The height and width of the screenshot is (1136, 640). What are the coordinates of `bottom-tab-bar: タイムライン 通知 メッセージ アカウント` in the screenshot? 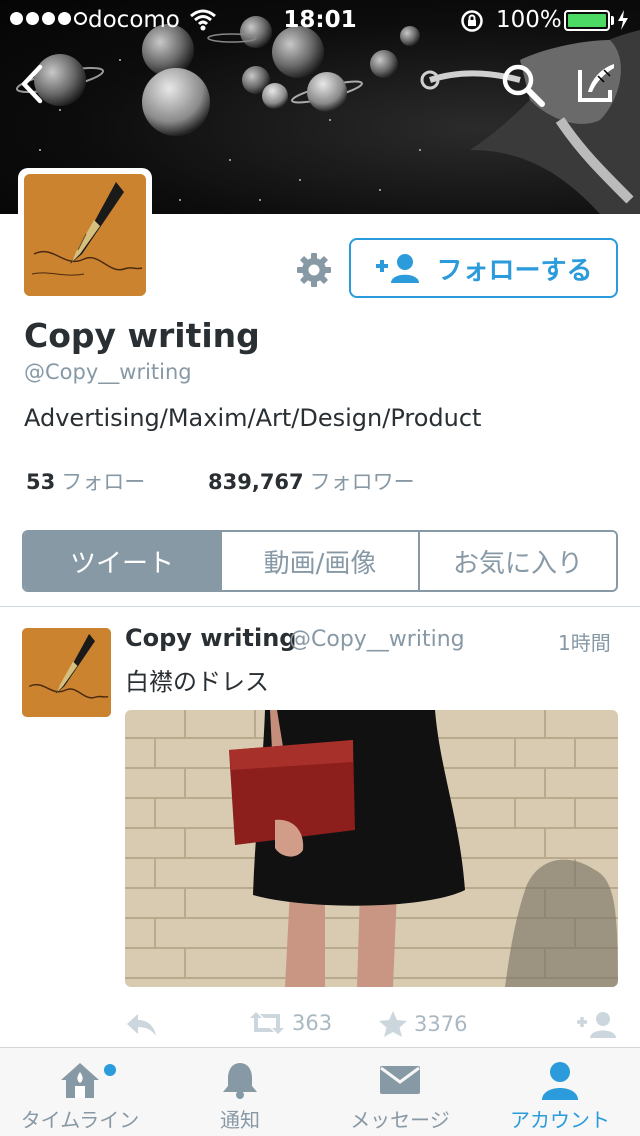 It's located at (320, 1091).